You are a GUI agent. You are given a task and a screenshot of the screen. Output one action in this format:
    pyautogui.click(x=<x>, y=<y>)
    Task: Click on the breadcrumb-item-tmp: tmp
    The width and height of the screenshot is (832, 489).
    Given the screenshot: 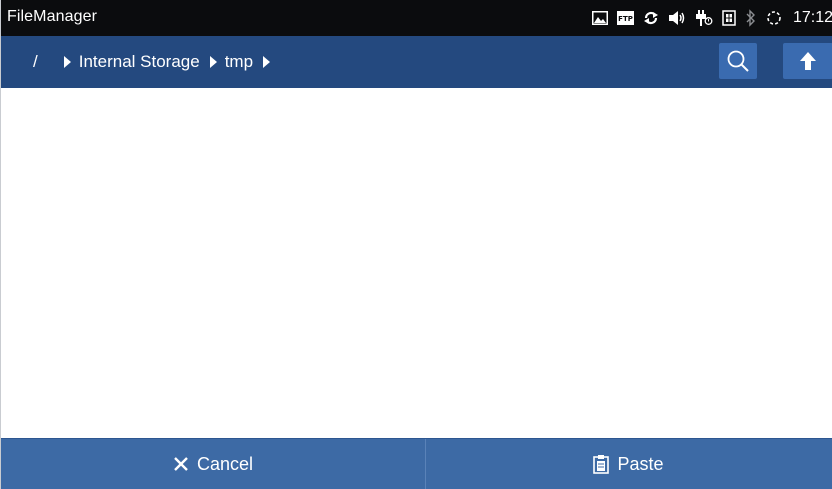 What is the action you would take?
    pyautogui.click(x=239, y=62)
    